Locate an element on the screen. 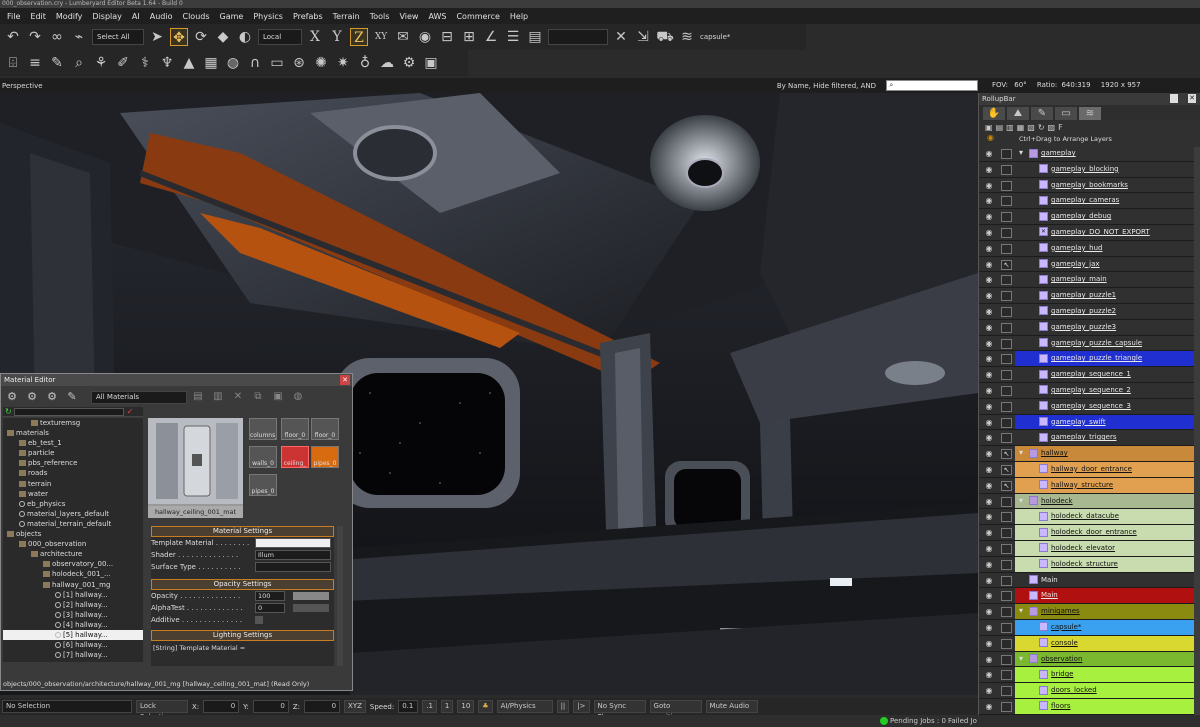 The image size is (1200, 727). lock-selection-button: Lock Selection is located at coordinates (162, 710).